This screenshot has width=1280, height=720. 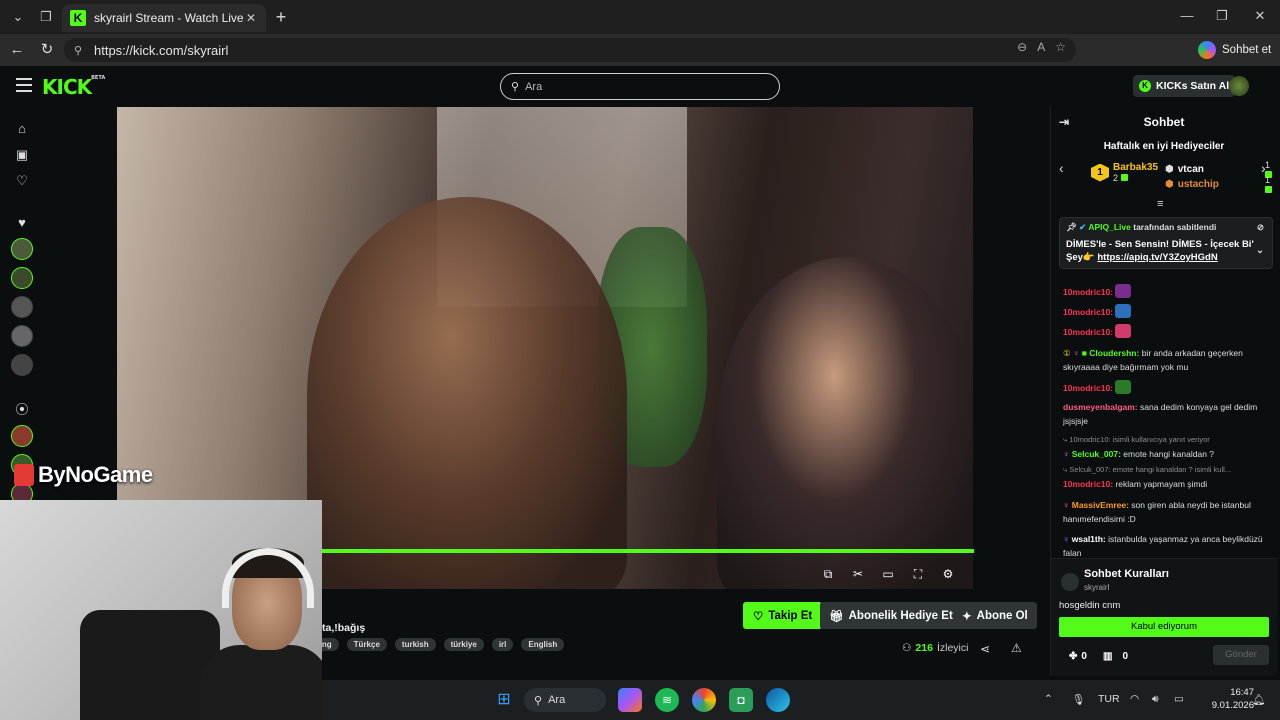 I want to click on gifter-name: ustachip, so click(x=1198, y=184).